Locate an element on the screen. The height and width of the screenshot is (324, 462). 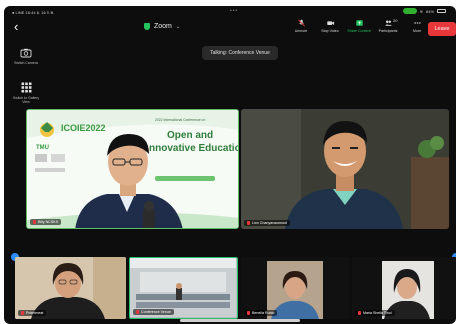
participant-name: Benella Rubio is located at coordinates (263, 313).